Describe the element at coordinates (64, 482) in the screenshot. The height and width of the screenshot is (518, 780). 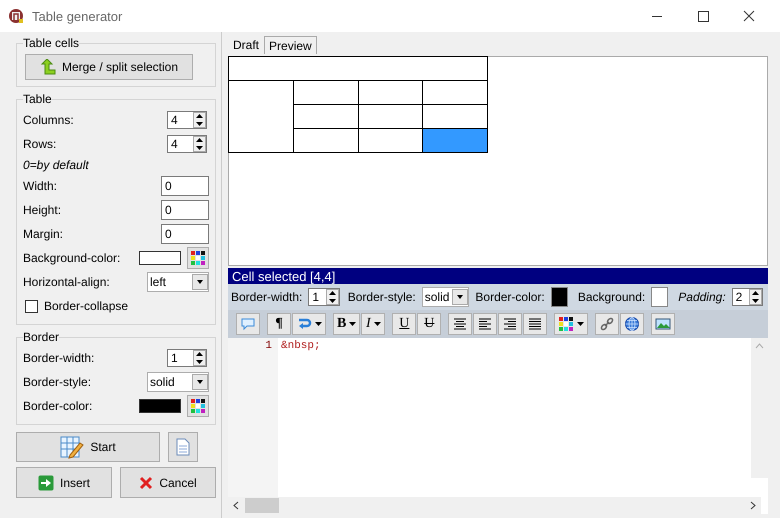
I see `insert-button: Insert` at that location.